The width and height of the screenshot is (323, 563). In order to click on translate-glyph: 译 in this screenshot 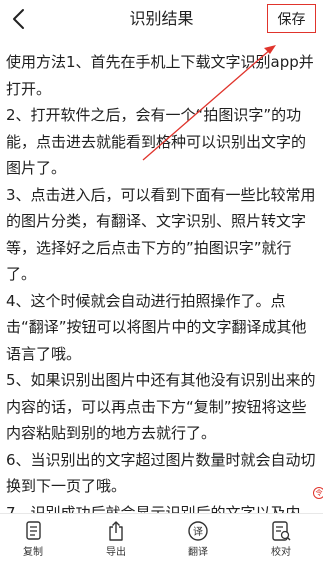, I will do `click(198, 532)`.